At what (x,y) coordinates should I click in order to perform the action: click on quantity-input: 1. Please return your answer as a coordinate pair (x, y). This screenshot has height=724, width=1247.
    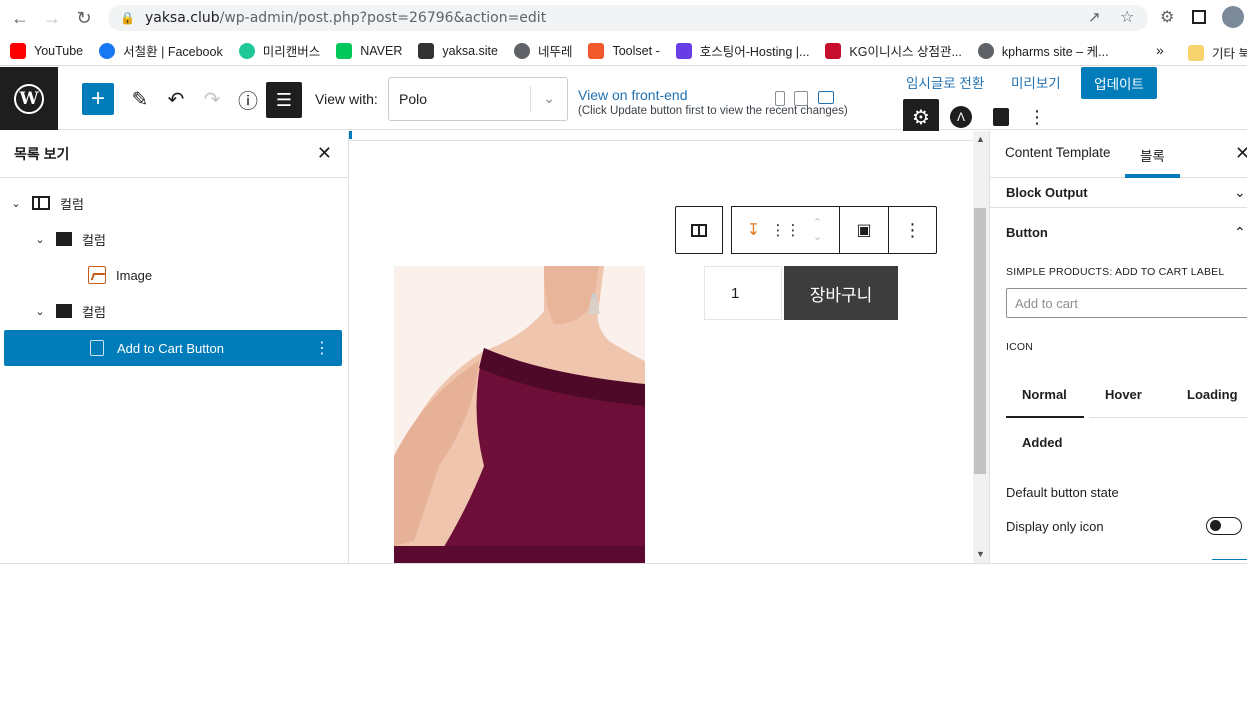
    Looking at the image, I should click on (743, 293).